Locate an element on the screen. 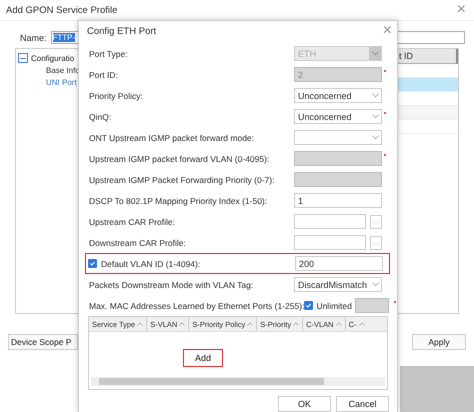  field-label: DSCP To 802.1P Mapping Priority Index (1-50): is located at coordinates (178, 201).